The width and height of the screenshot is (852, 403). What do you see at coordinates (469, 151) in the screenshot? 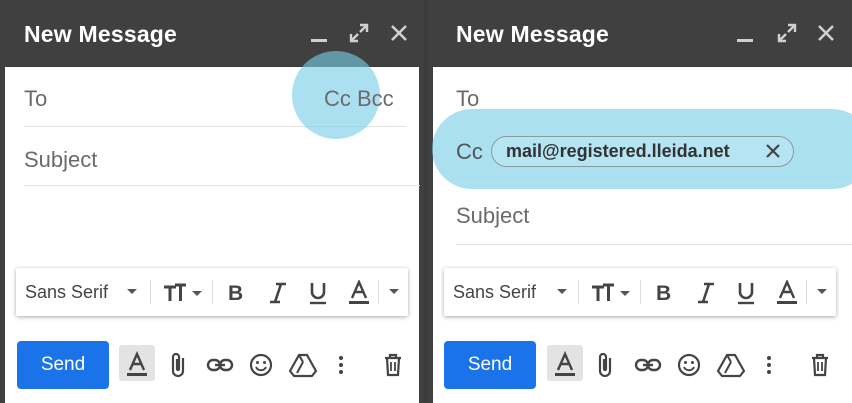
I see `cc-label: Cc` at bounding box center [469, 151].